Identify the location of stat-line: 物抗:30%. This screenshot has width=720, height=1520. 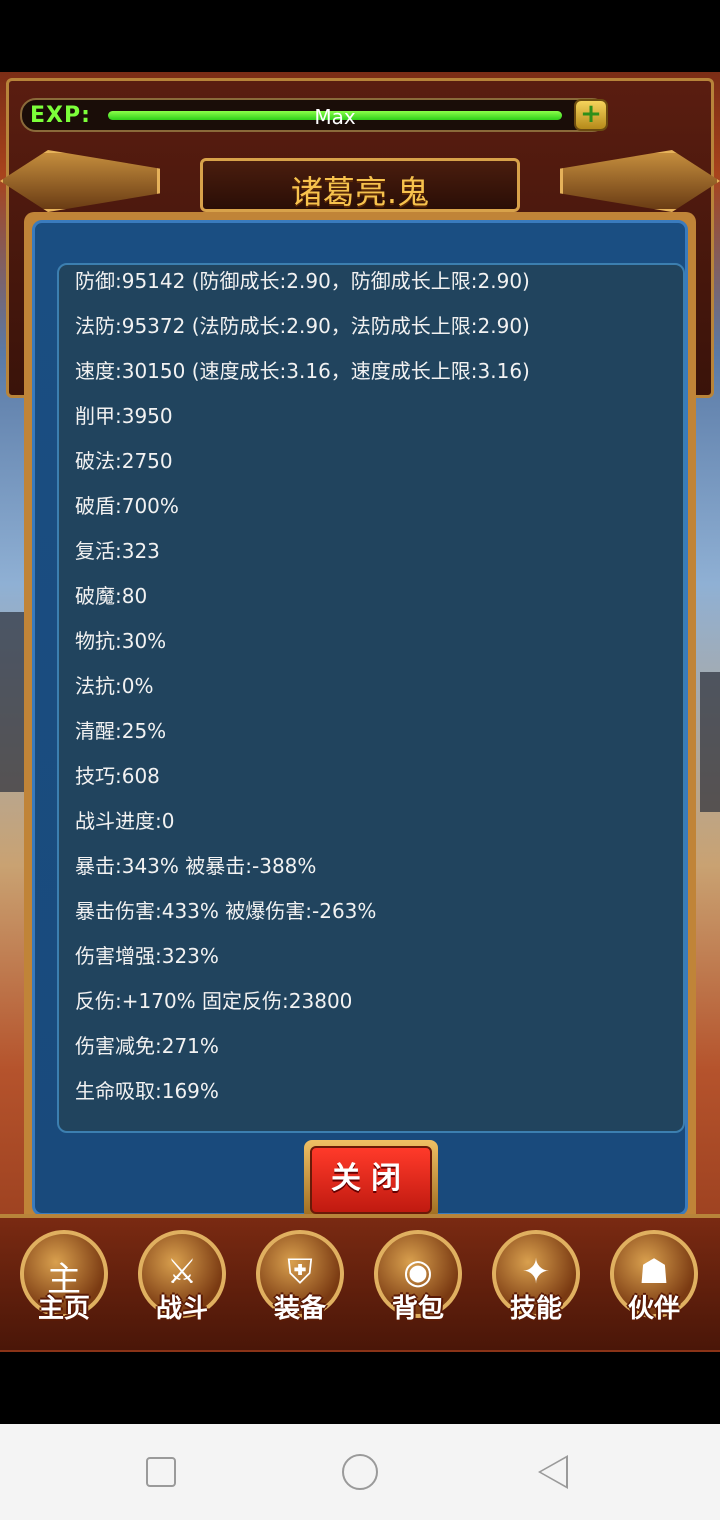
(121, 641).